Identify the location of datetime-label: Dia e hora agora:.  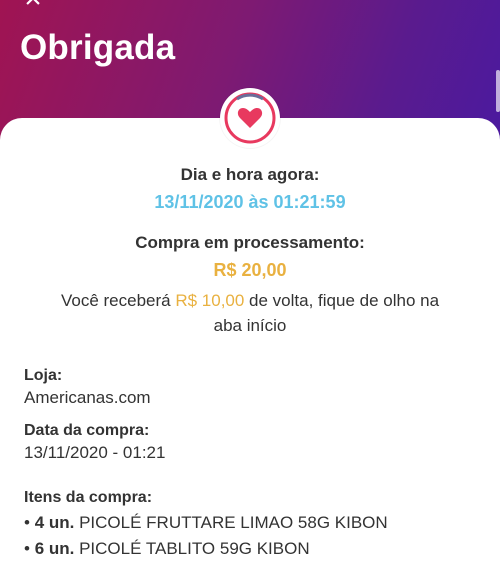
(250, 174).